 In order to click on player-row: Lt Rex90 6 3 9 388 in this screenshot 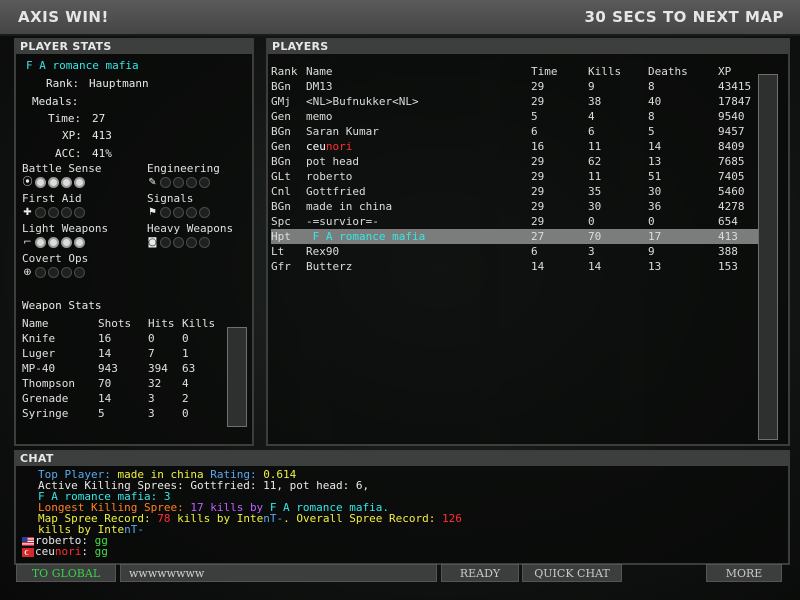, I will do `click(515, 251)`.